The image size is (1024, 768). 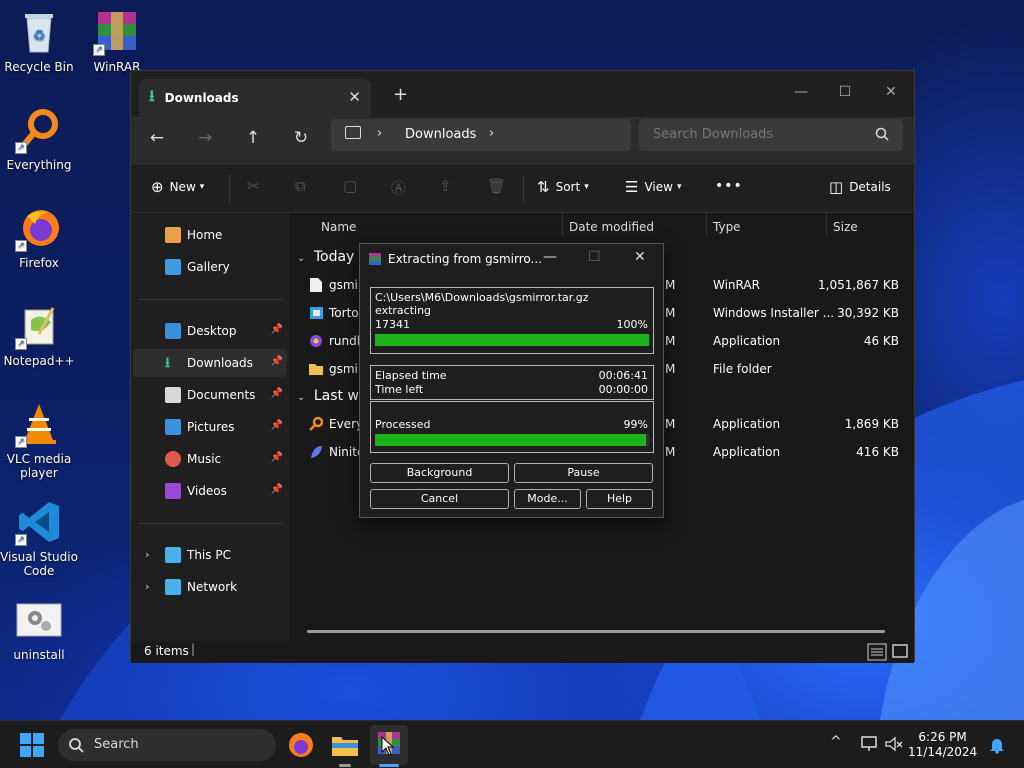 What do you see at coordinates (742, 369) in the screenshot?
I see `file-type: File folder` at bounding box center [742, 369].